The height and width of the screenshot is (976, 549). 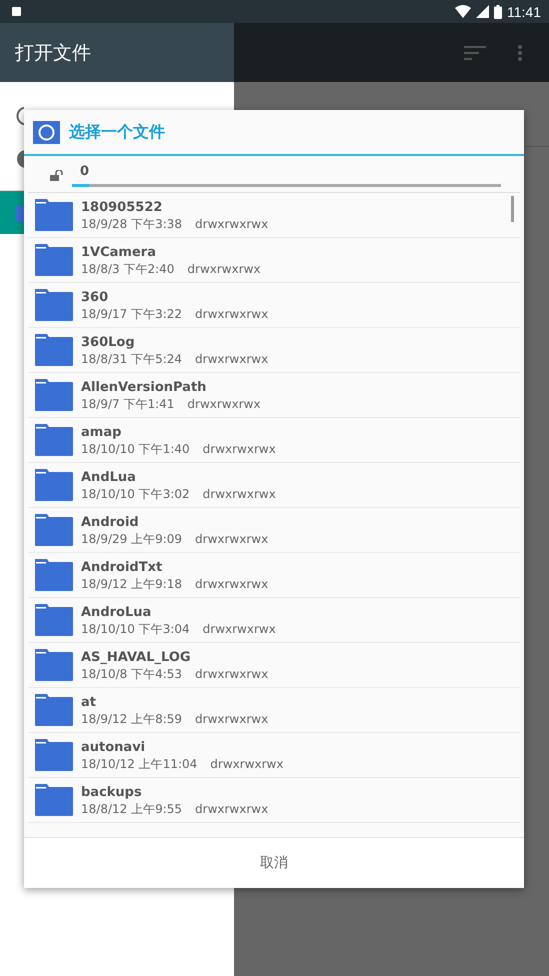 I want to click on file-date: 18/8/12 上午9:55, so click(x=131, y=808).